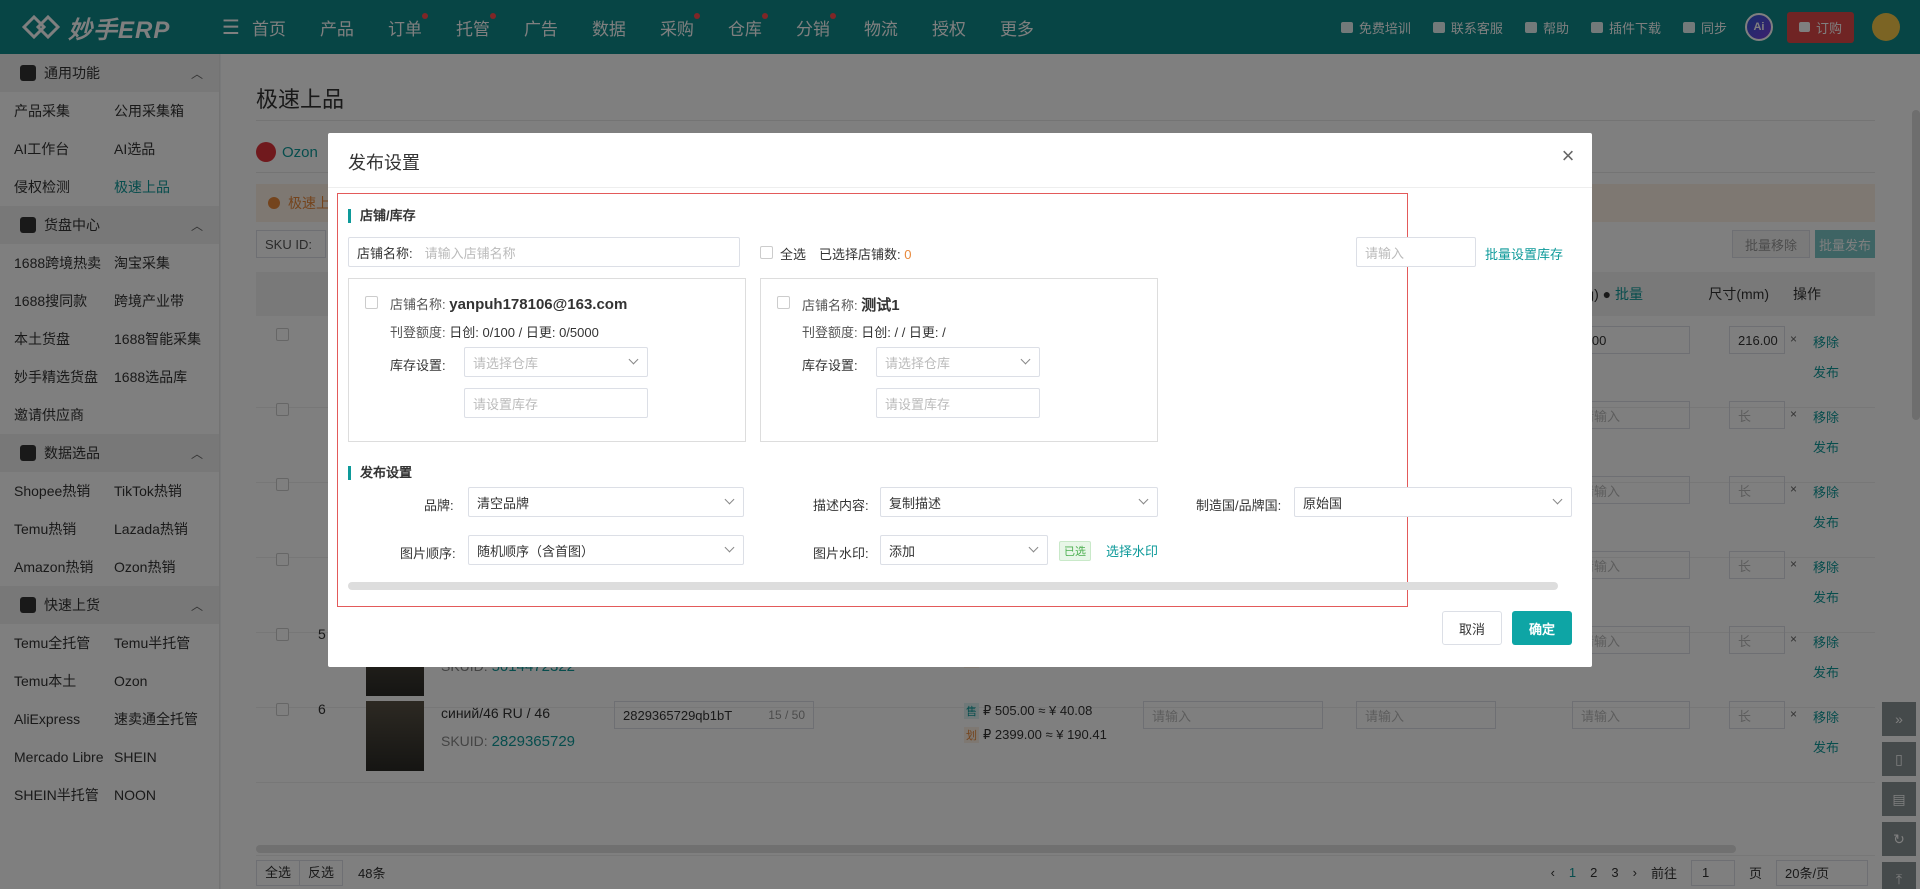  What do you see at coordinates (1524, 253) in the screenshot?
I see `batch-stock-link: 批量设置库存` at bounding box center [1524, 253].